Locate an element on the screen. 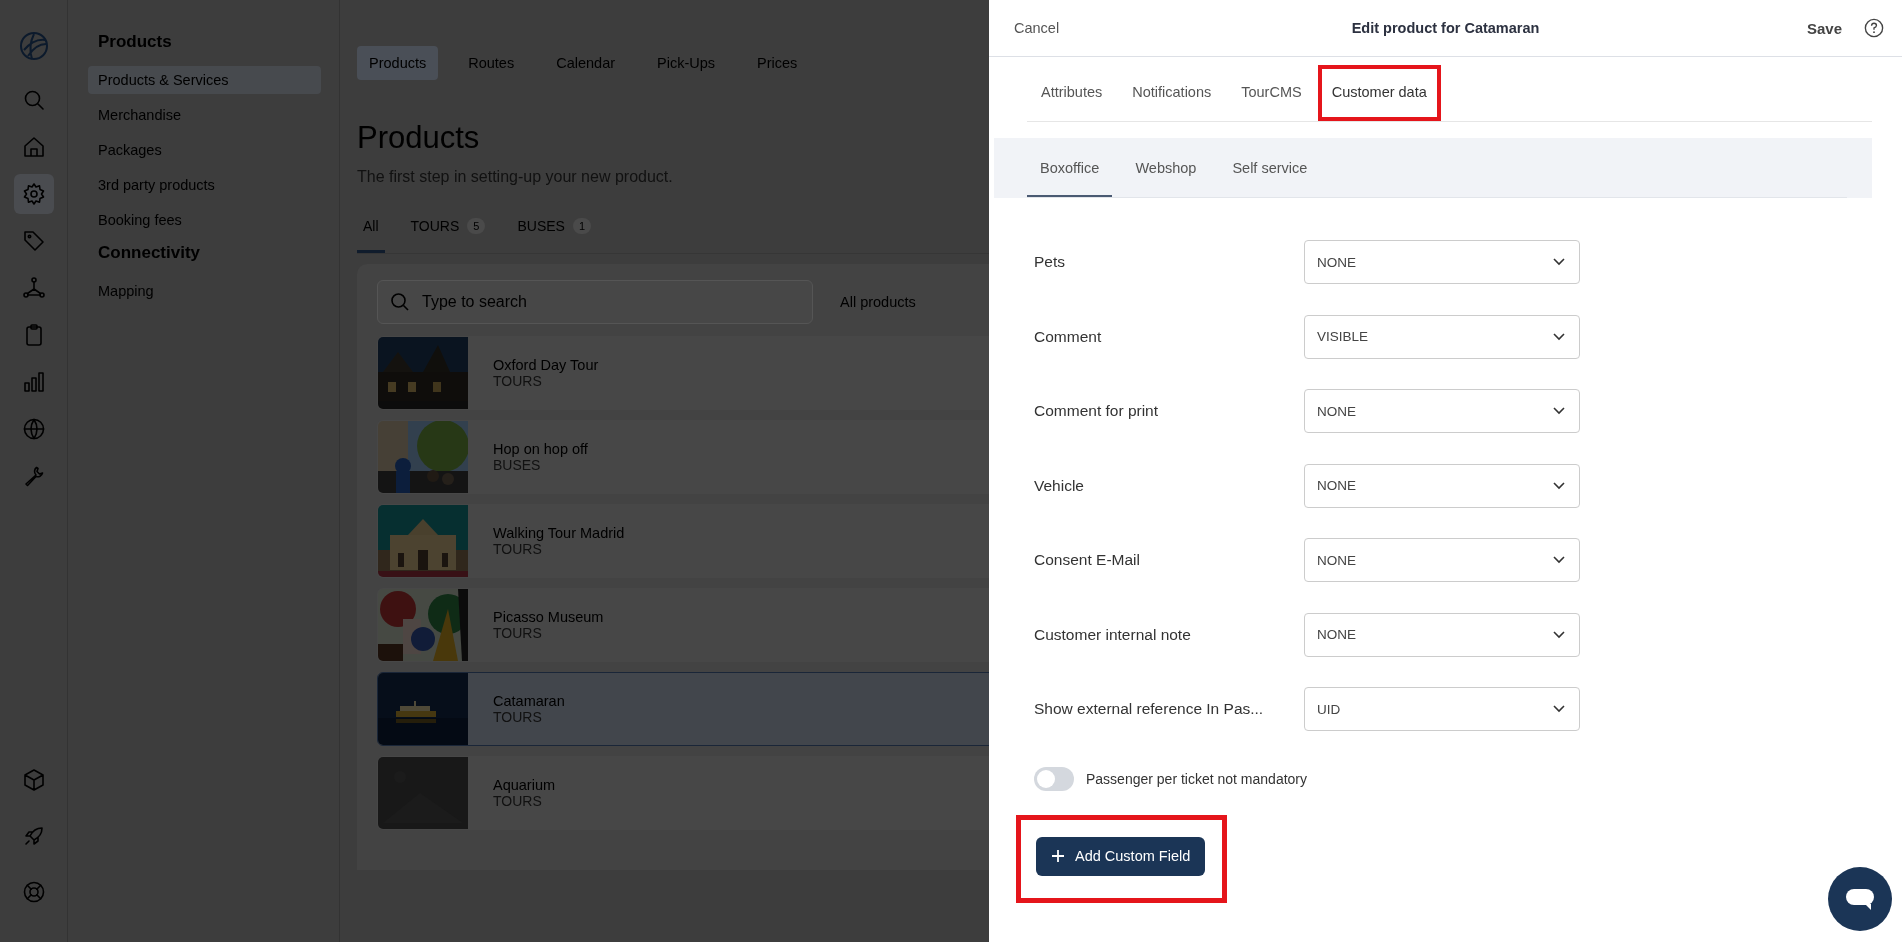  visibility-dropdown: VISIBLE is located at coordinates (1442, 336).